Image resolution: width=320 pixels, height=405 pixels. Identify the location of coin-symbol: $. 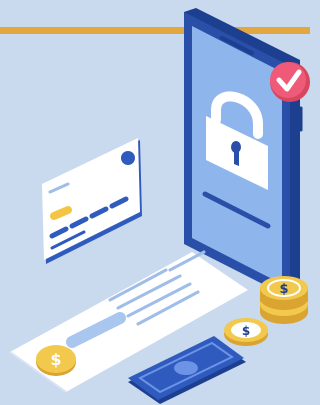
(246, 331).